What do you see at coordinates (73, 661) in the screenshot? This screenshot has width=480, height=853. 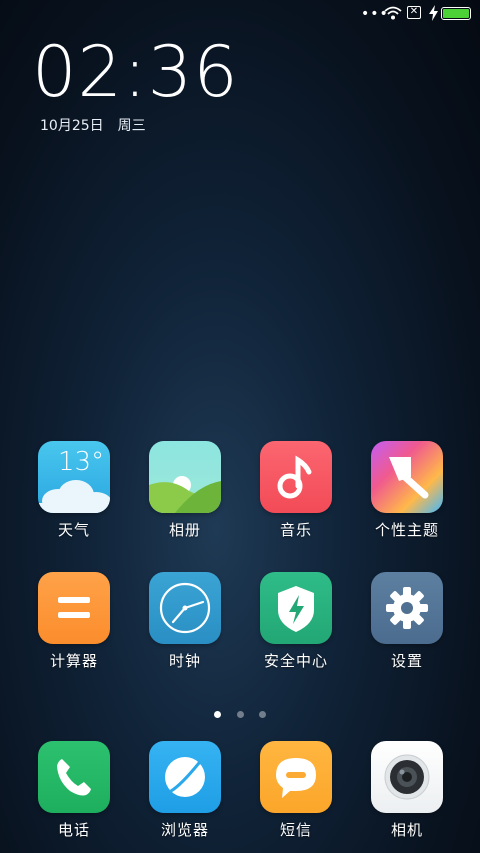 I see `app-label: 计算器` at bounding box center [73, 661].